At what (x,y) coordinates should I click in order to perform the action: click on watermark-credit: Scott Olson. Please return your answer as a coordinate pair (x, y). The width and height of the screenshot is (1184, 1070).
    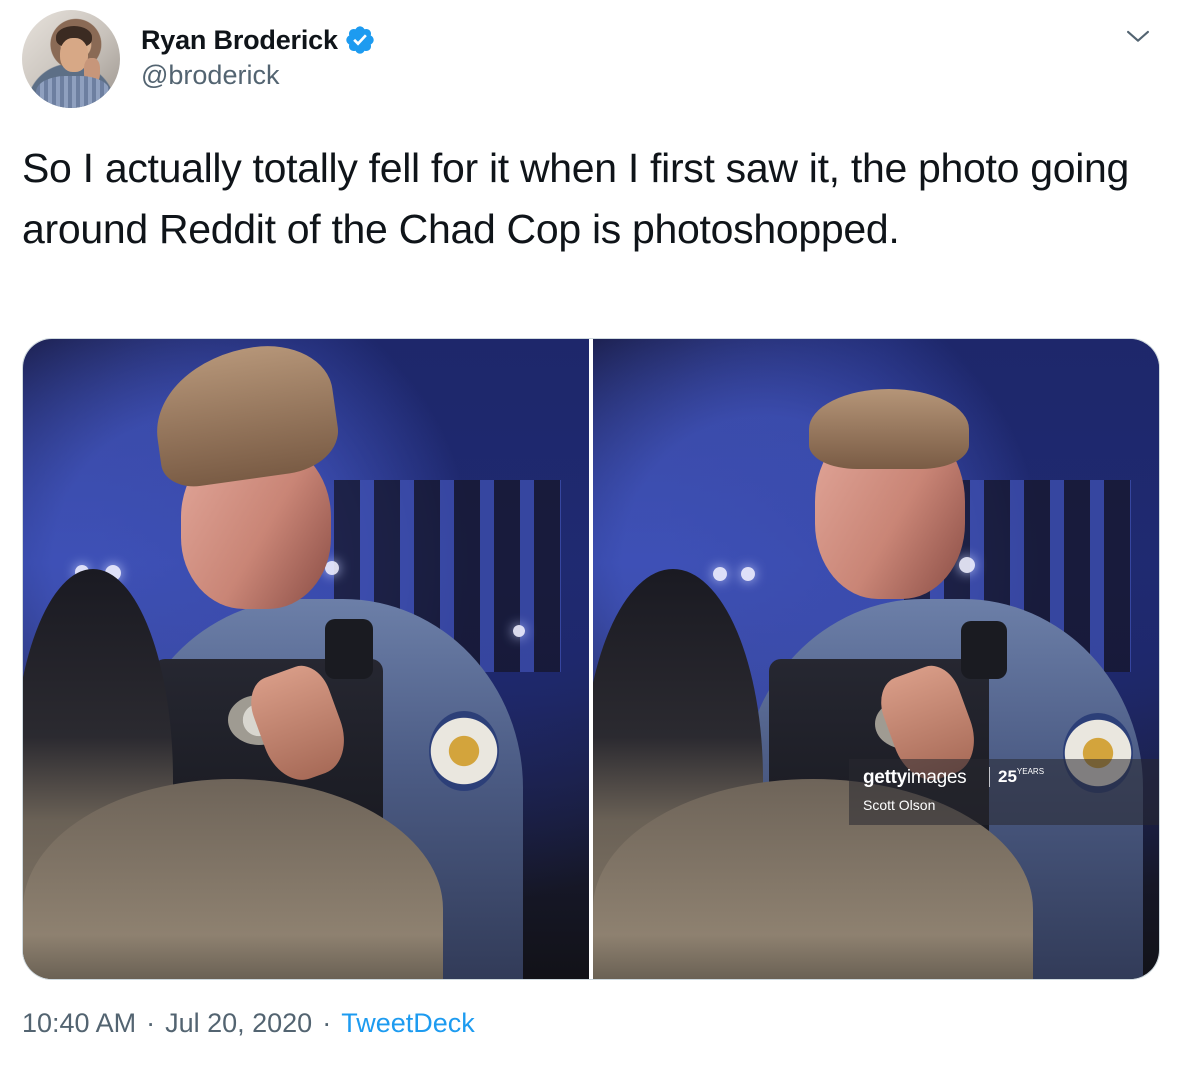
    Looking at the image, I should click on (899, 805).